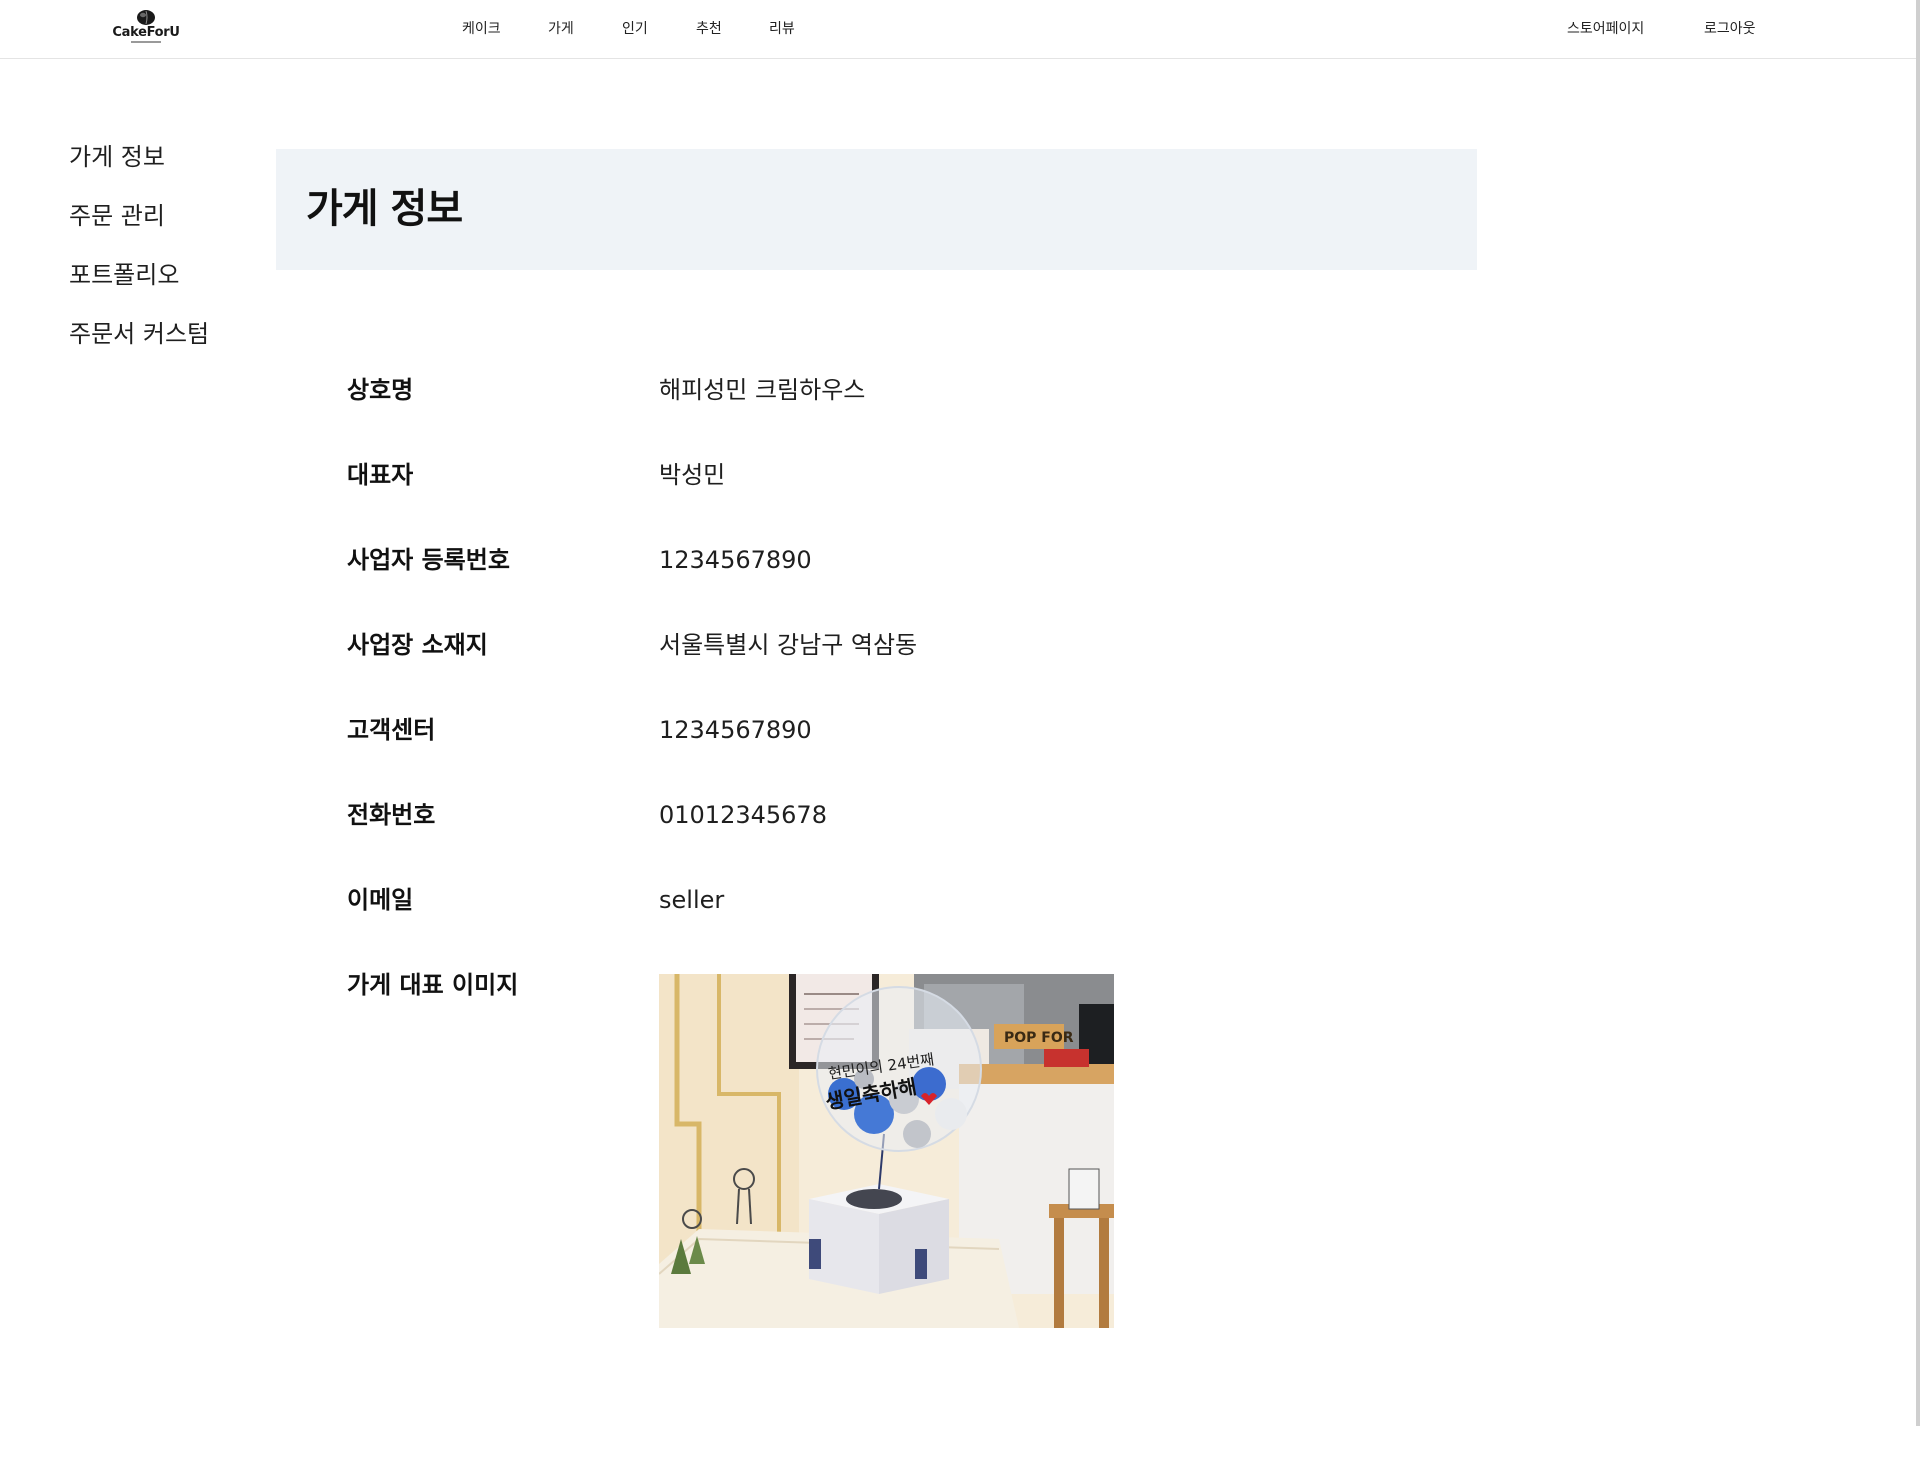  Describe the element at coordinates (735, 560) in the screenshot. I see `value-business-number: 1234567890` at that location.